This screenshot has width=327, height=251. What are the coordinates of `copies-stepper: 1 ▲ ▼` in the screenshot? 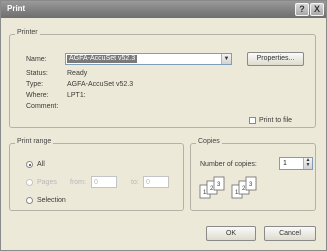 It's located at (296, 163).